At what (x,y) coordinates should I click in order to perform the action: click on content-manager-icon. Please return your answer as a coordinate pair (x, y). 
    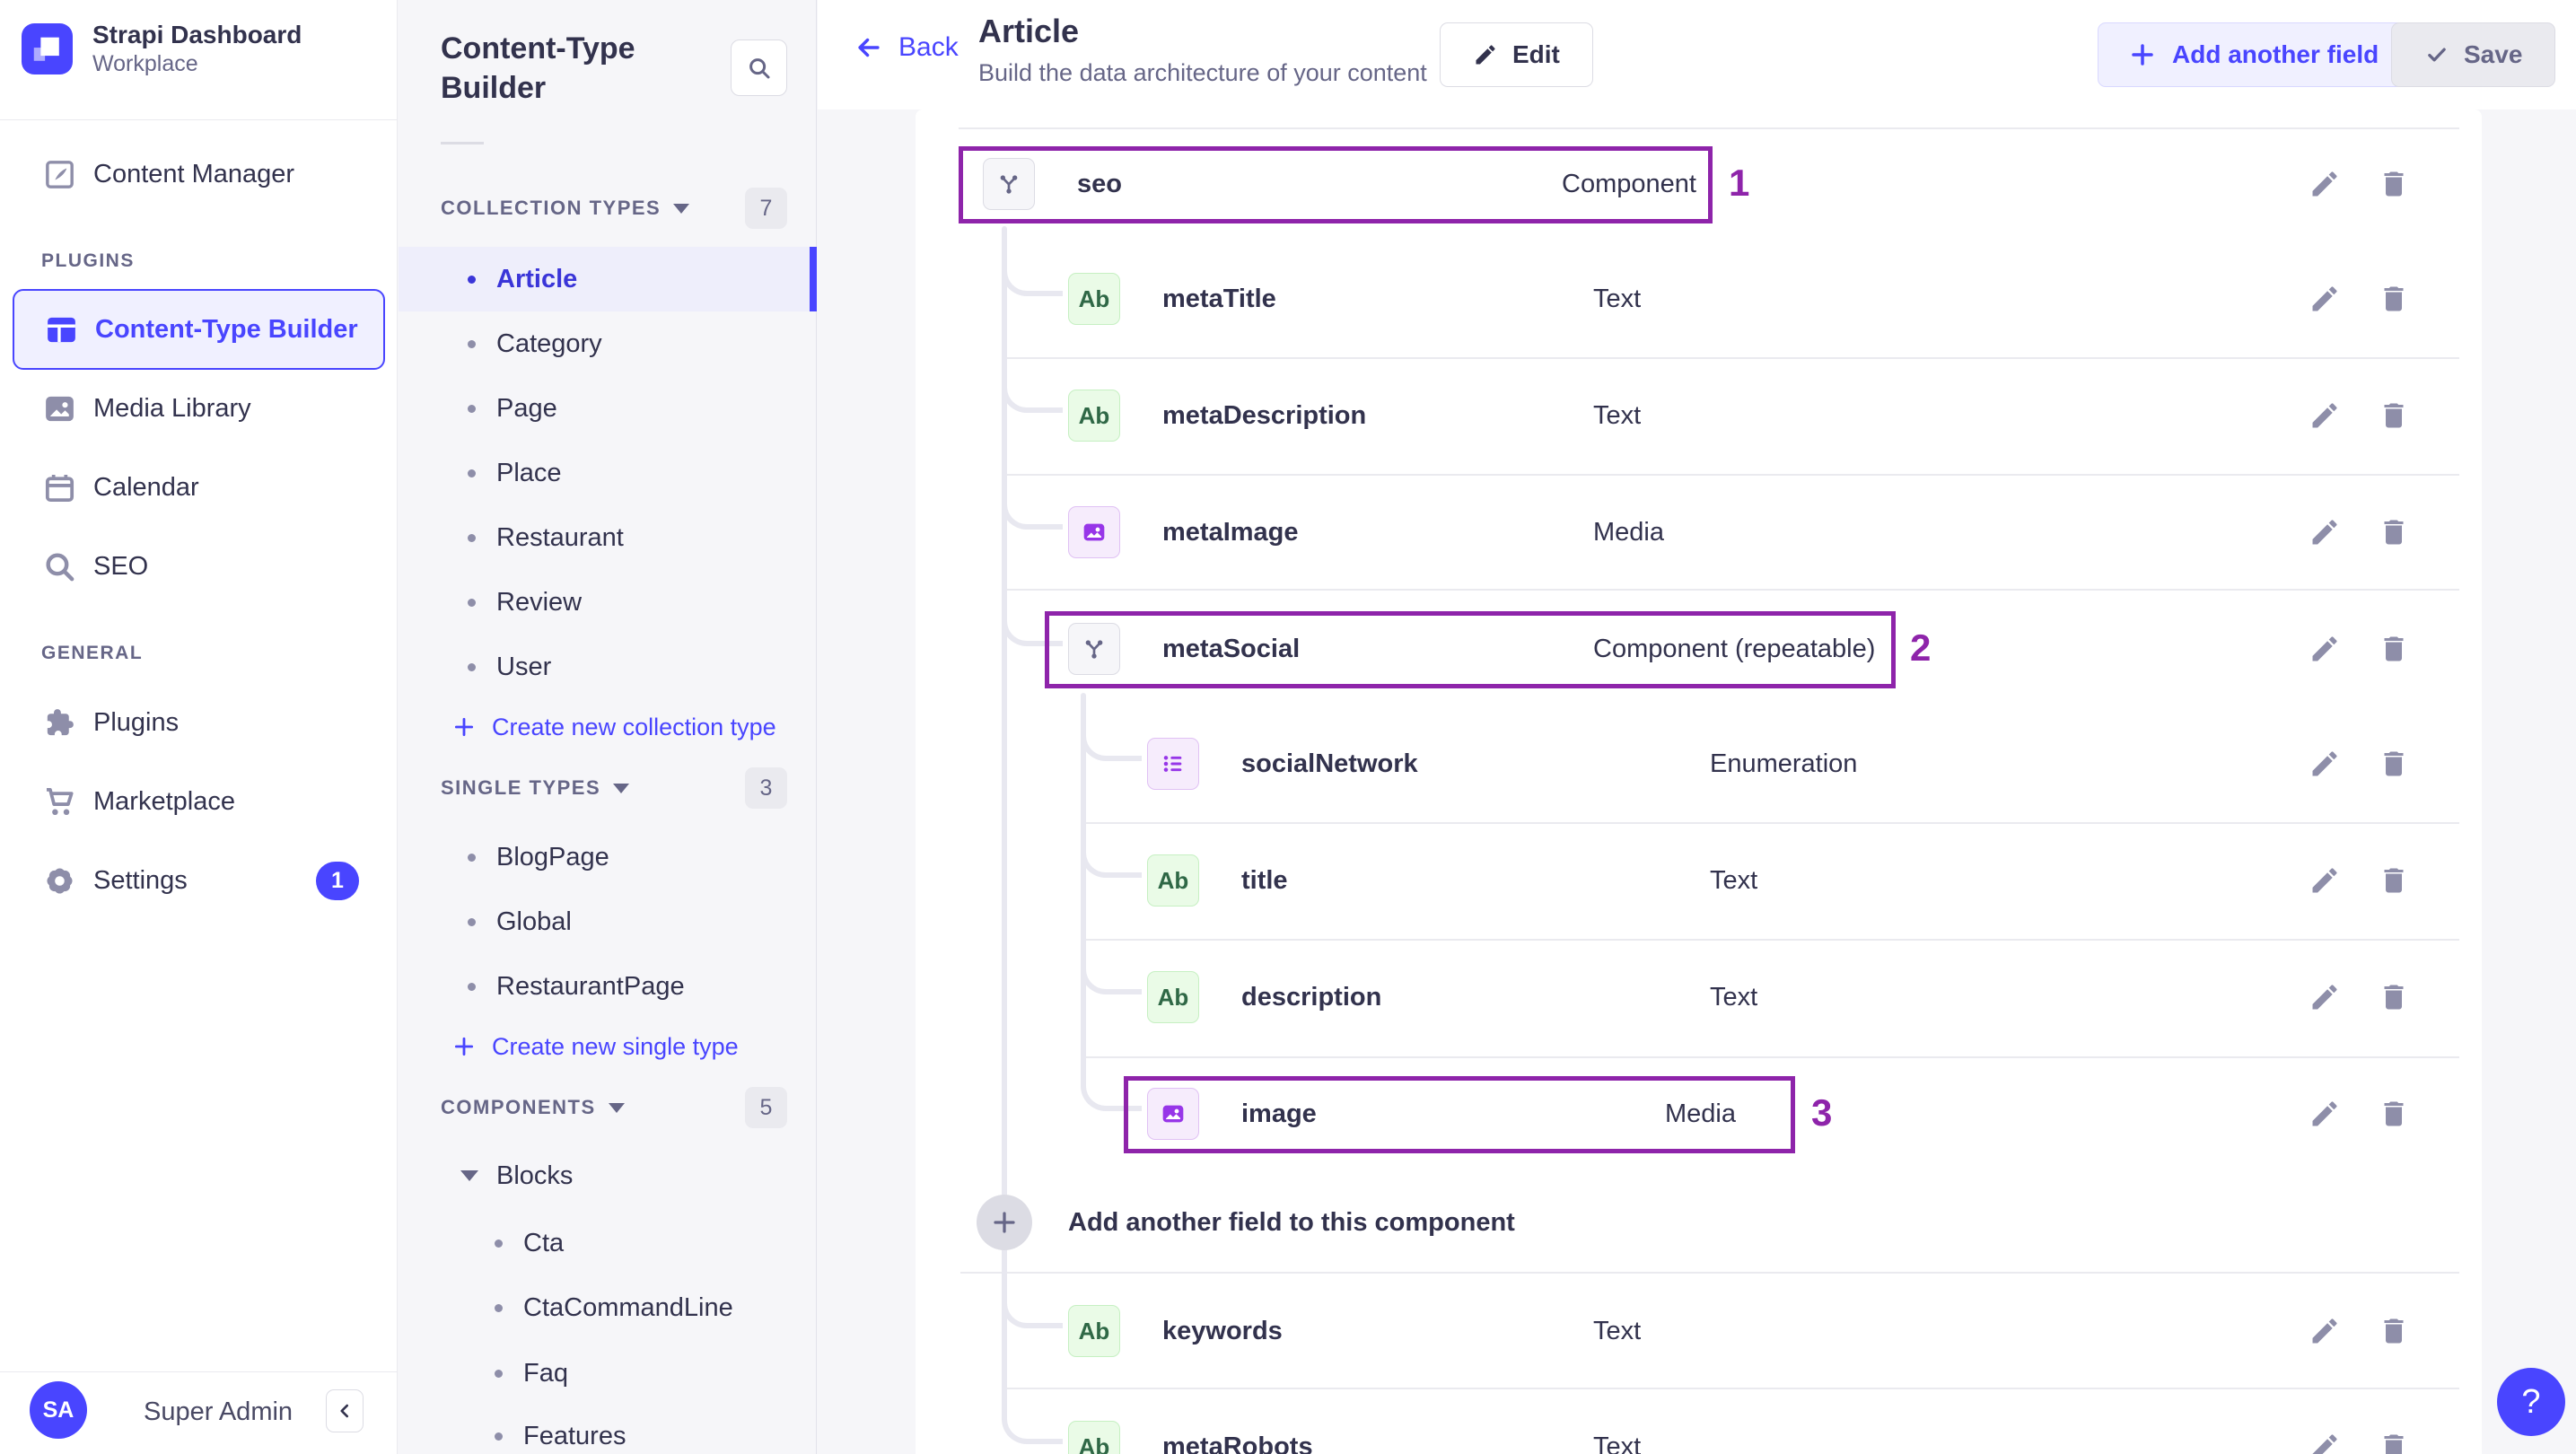
    Looking at the image, I should click on (59, 174).